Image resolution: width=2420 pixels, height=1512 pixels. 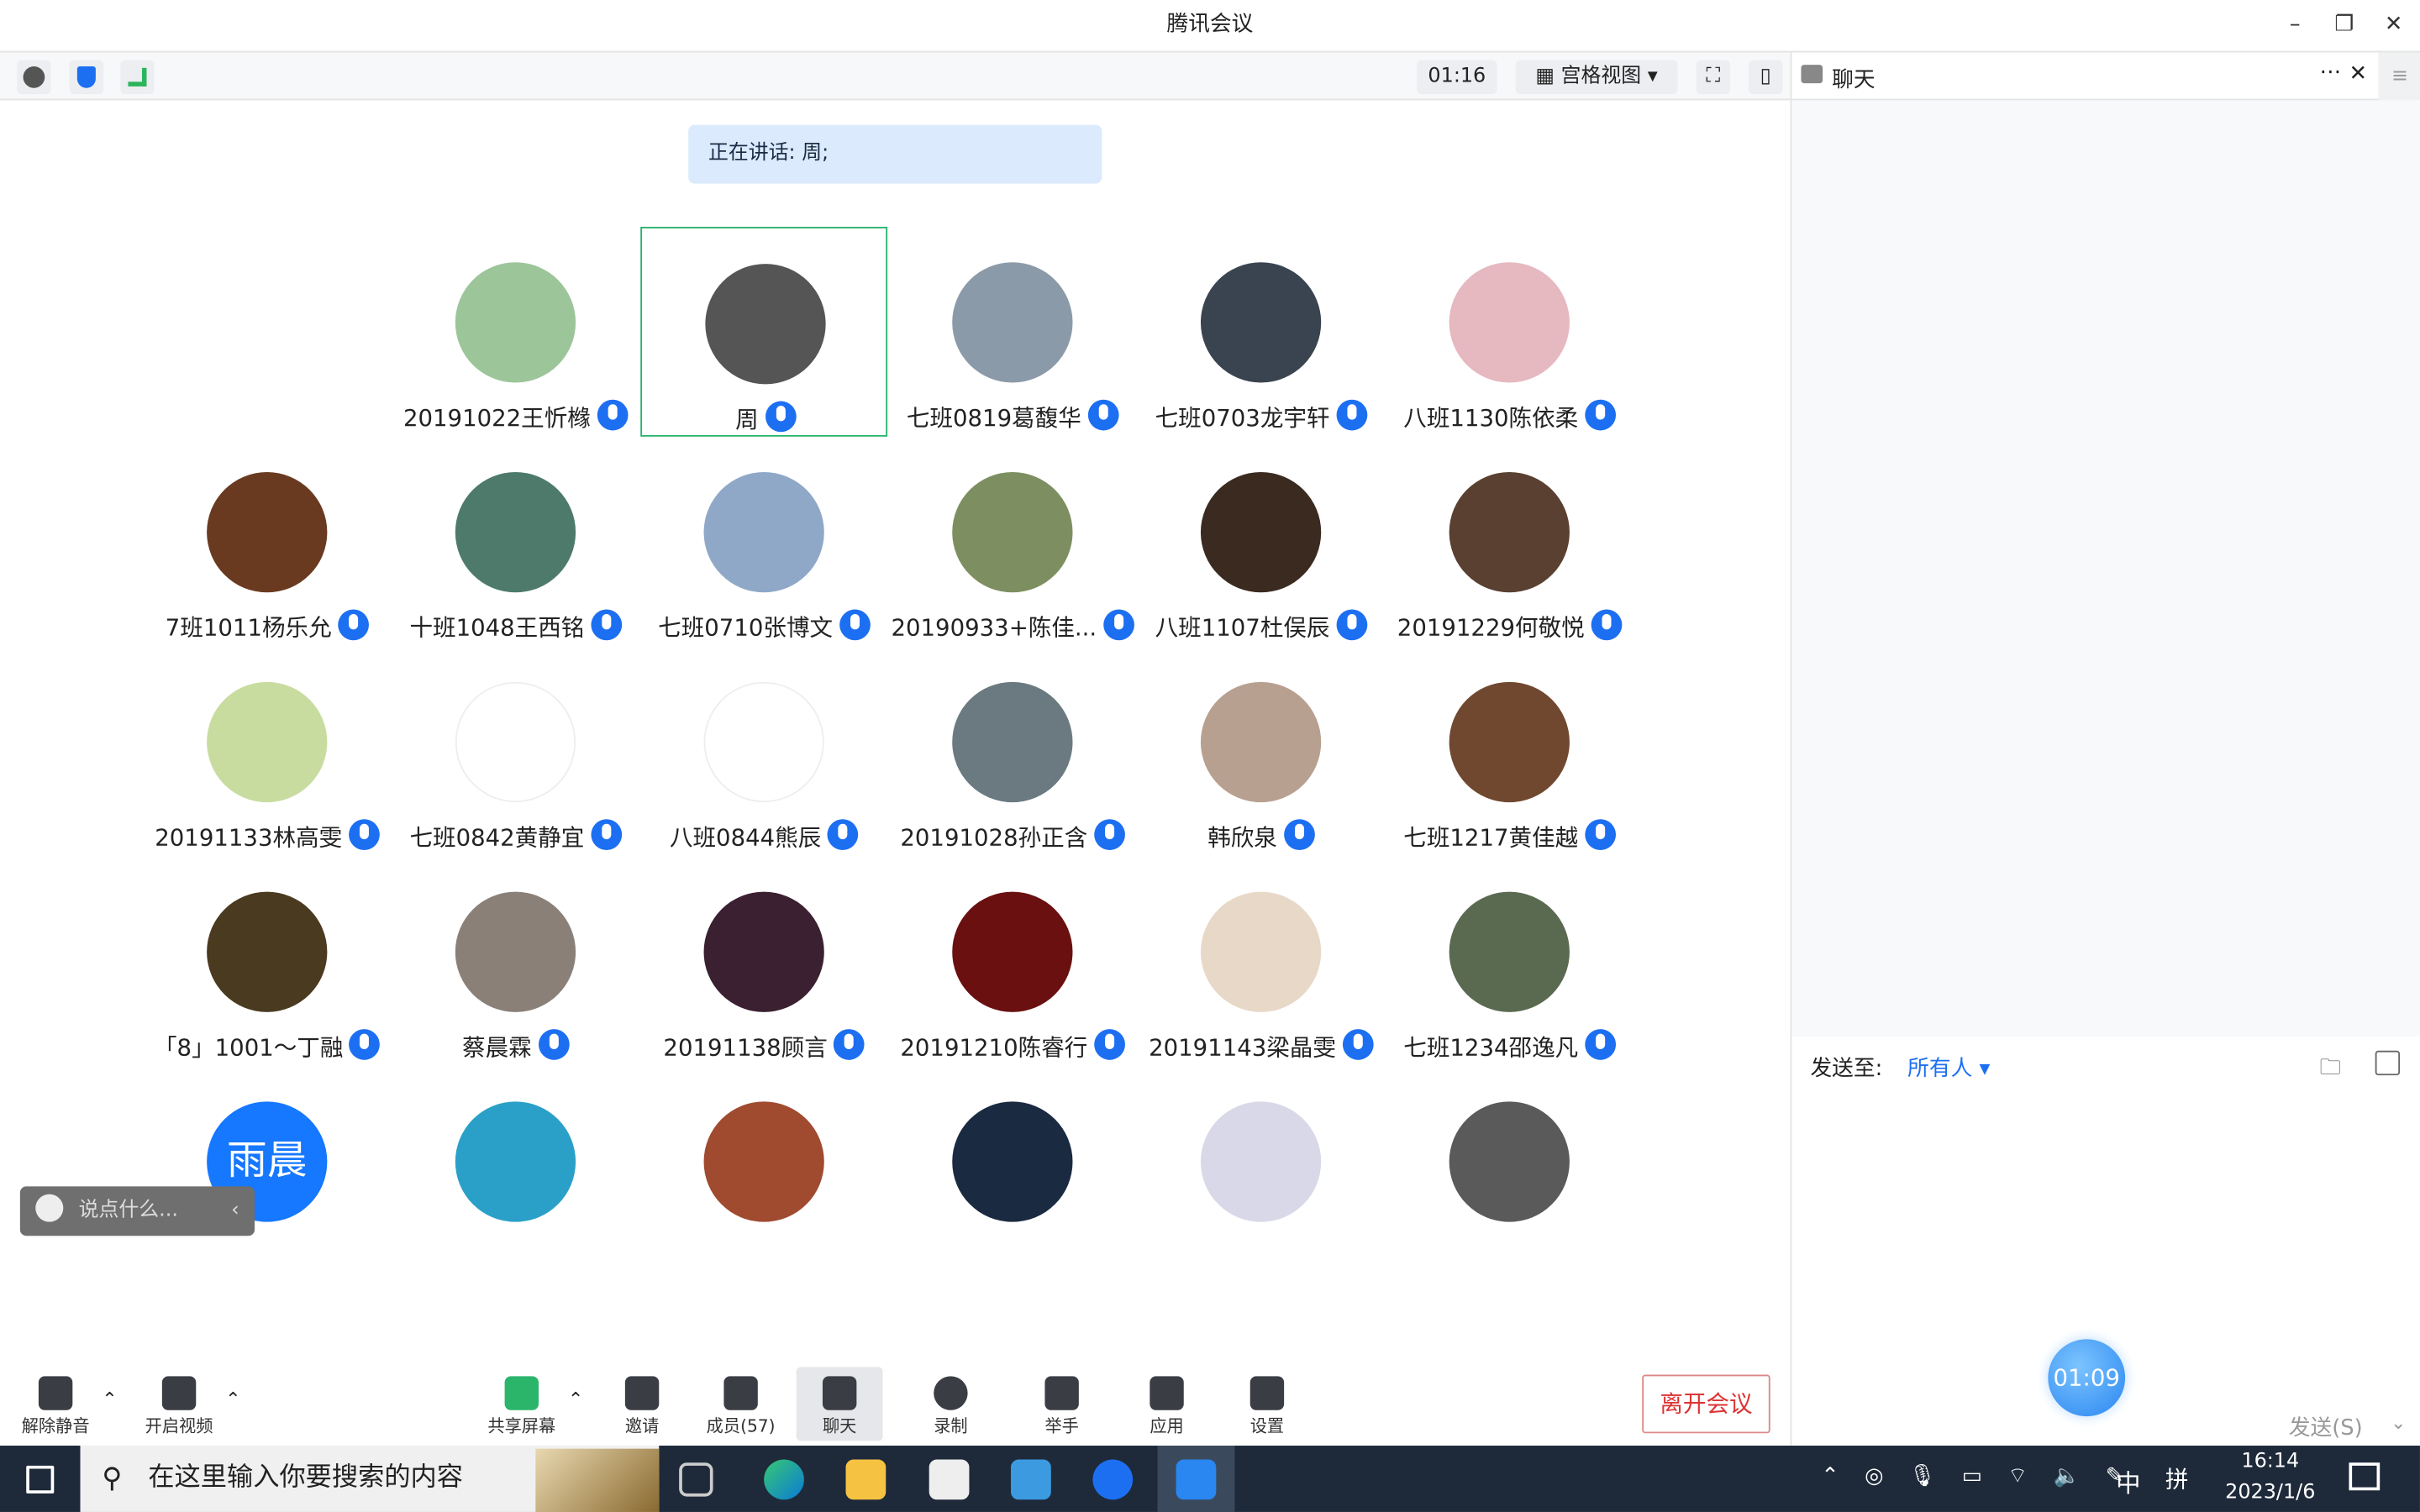 I want to click on system-tray-icons: ⌃ ◎ 🎙 ▭ ⌔ 🔈 ✎, so click(x=1977, y=1476).